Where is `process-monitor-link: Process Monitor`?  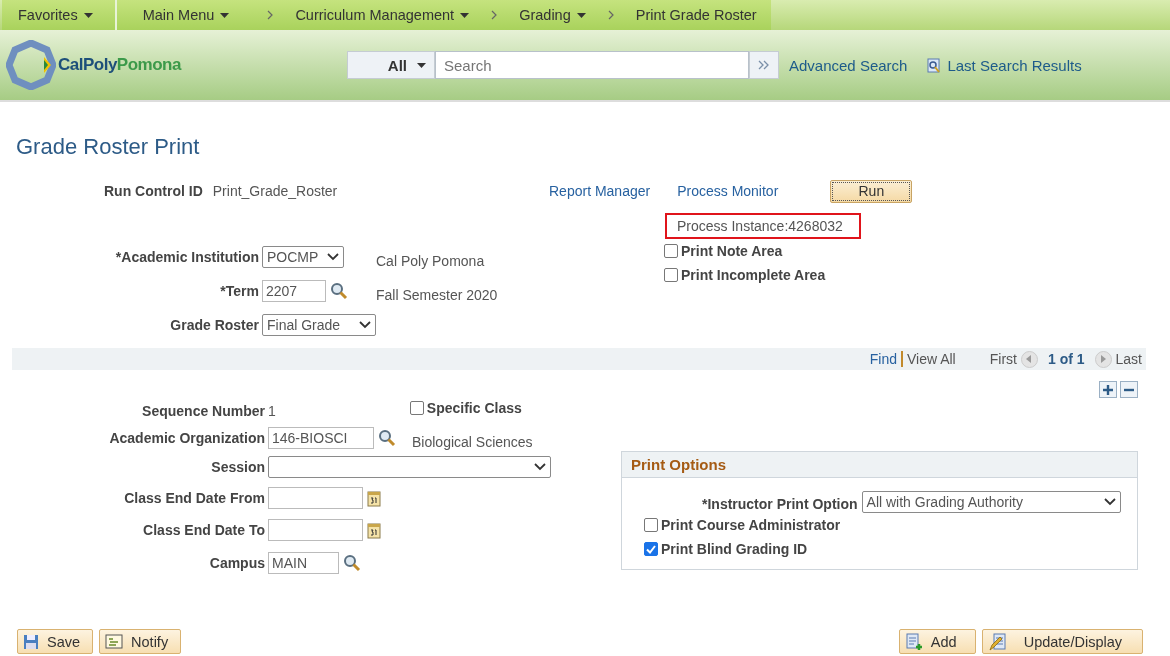 process-monitor-link: Process Monitor is located at coordinates (728, 191).